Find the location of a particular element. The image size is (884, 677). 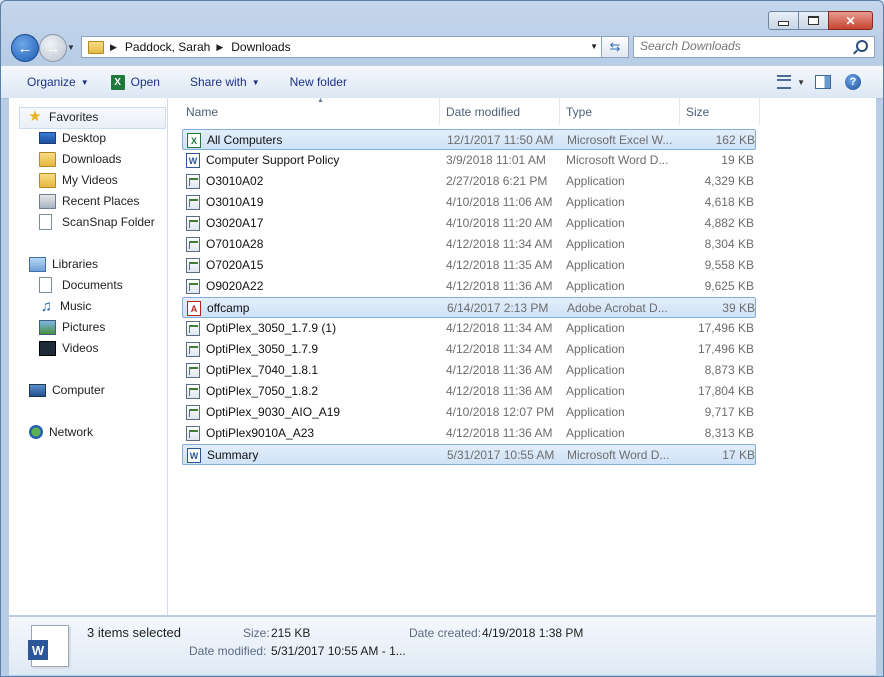

file-name: O3010A19 is located at coordinates (235, 202).